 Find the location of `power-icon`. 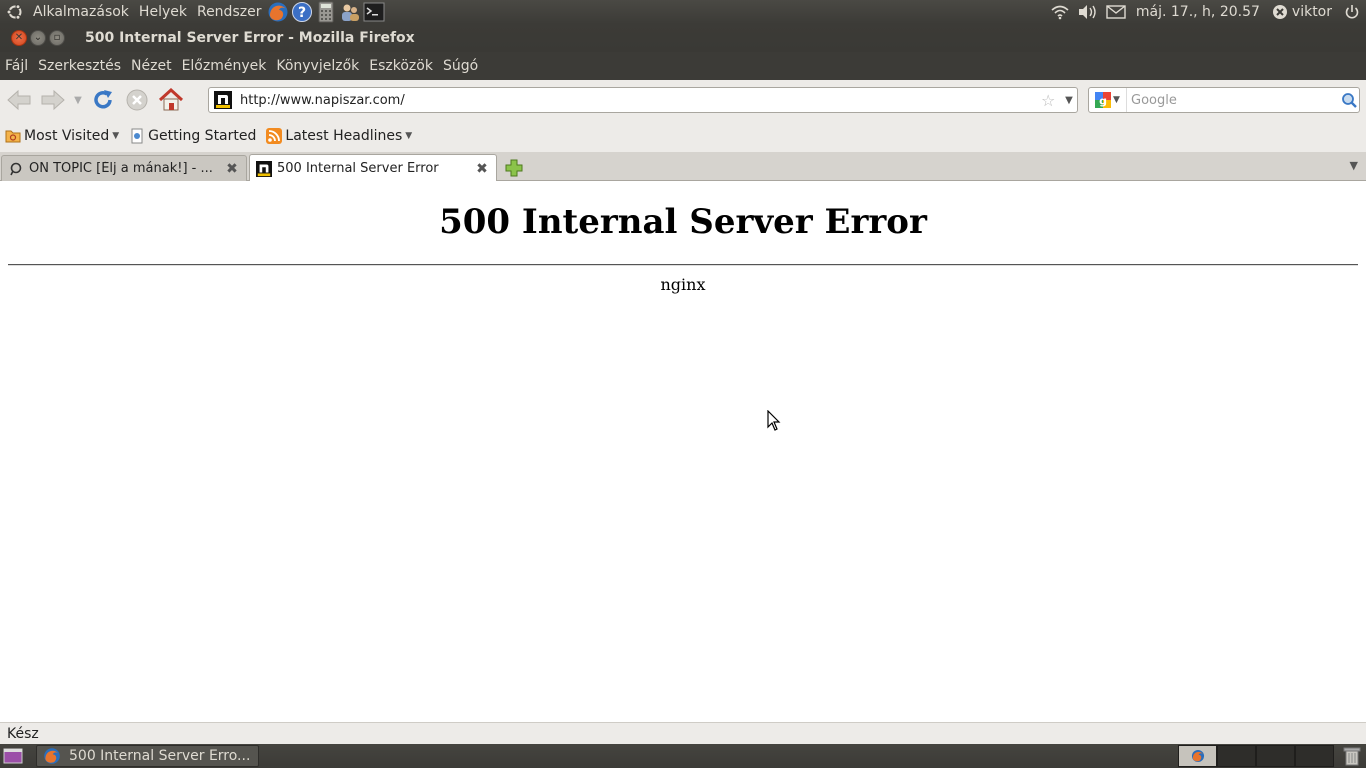

power-icon is located at coordinates (1352, 12).